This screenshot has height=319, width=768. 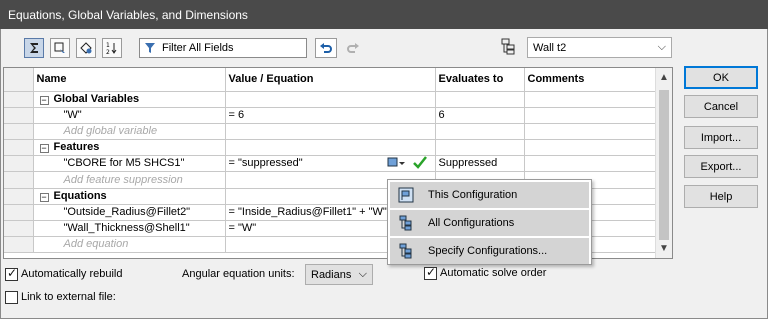 I want to click on all-configurations-icon, so click(x=405, y=223).